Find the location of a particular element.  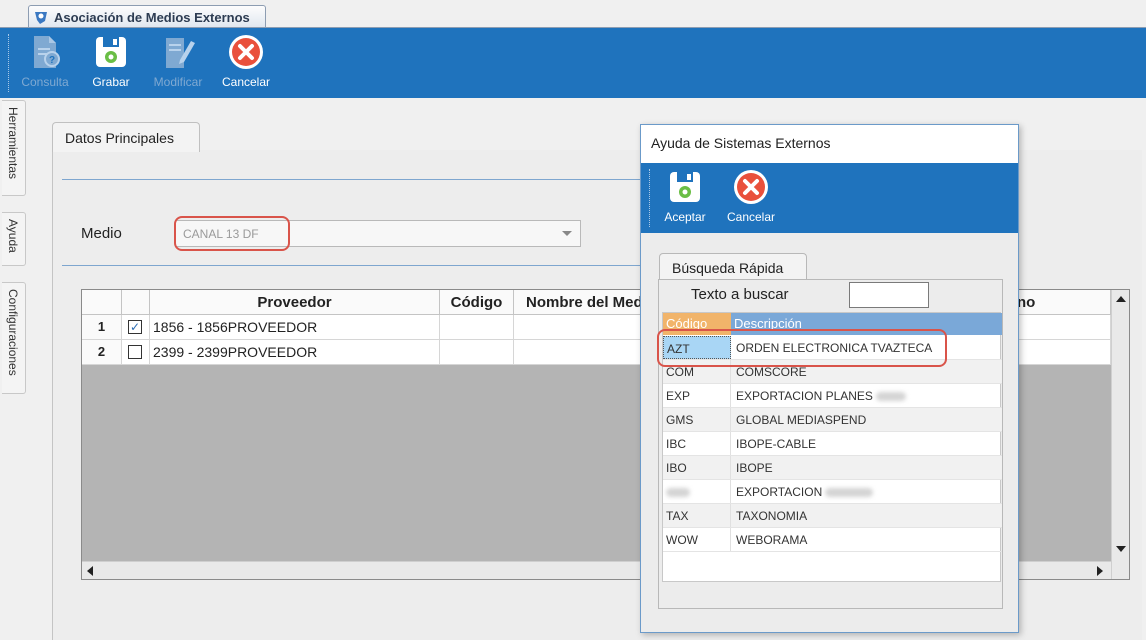

modificar-label: Modificar is located at coordinates (178, 82).